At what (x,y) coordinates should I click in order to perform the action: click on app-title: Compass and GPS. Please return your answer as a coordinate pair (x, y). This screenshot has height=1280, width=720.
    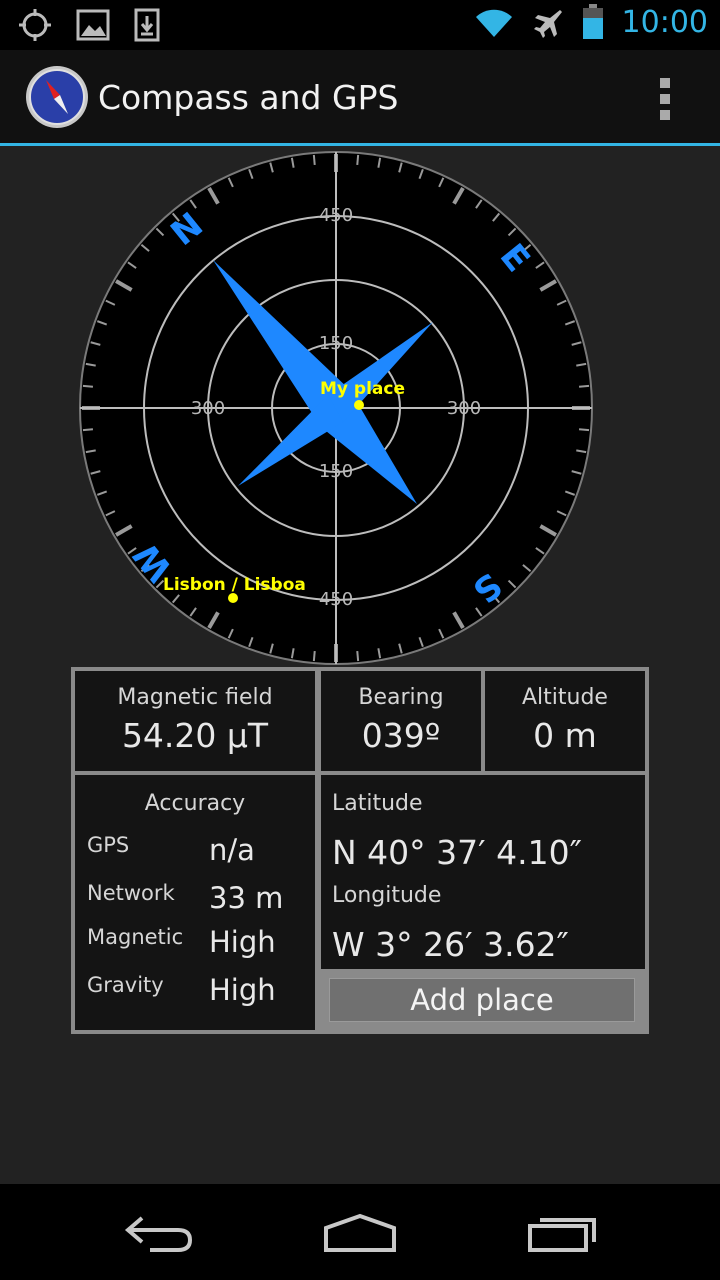
    Looking at the image, I should click on (248, 97).